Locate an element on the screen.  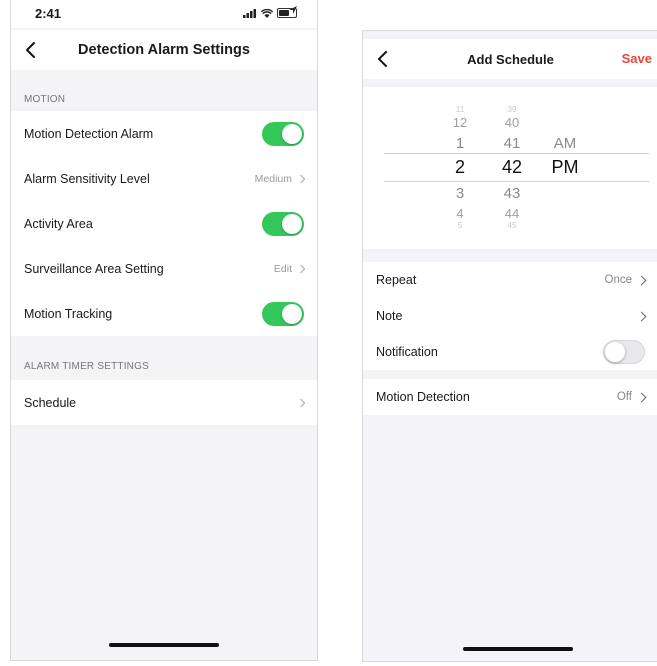
signal-icon is located at coordinates (249, 13).